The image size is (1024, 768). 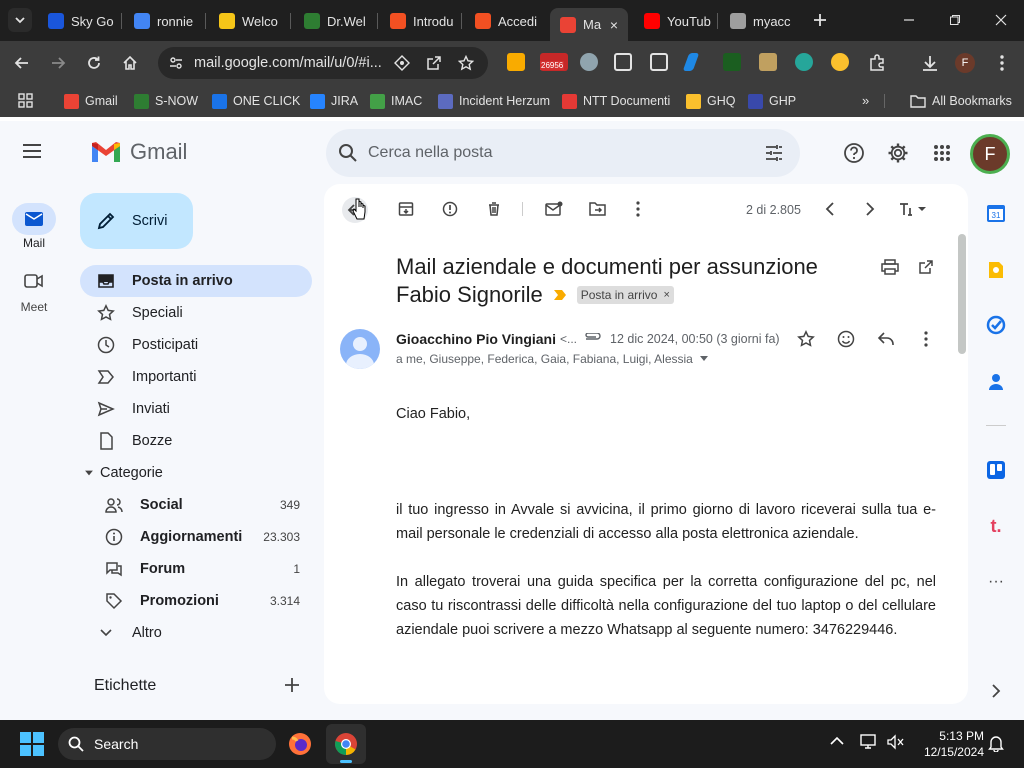 I want to click on emoji-reaction-button, so click(x=846, y=339).